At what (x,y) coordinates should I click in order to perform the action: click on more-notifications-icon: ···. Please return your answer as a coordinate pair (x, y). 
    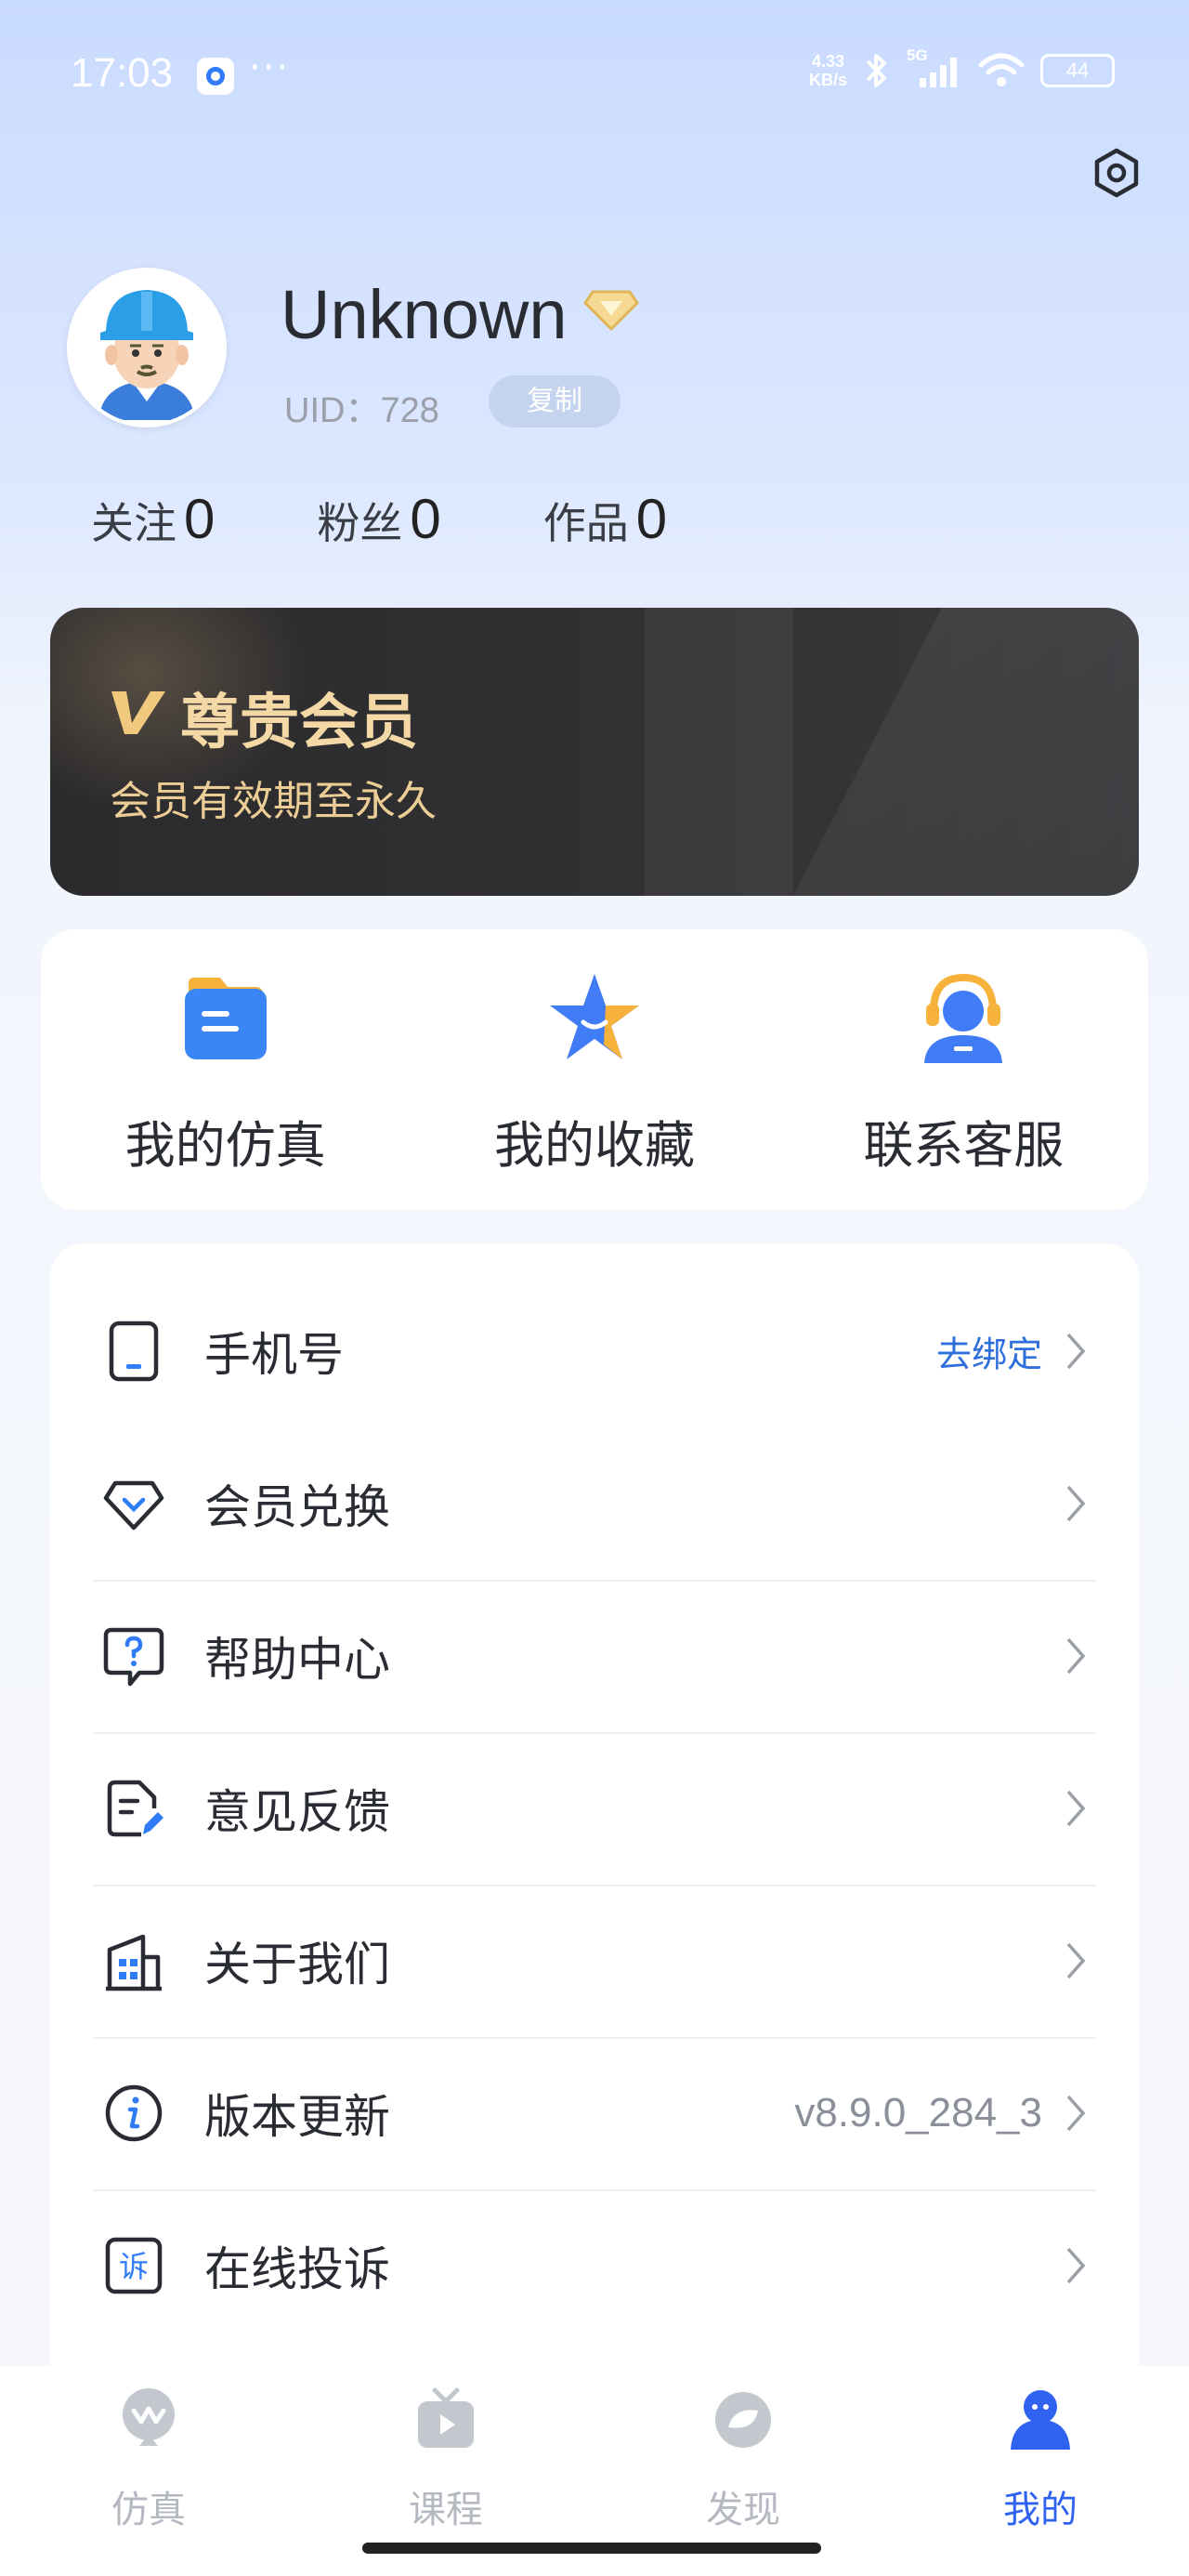
    Looking at the image, I should click on (270, 67).